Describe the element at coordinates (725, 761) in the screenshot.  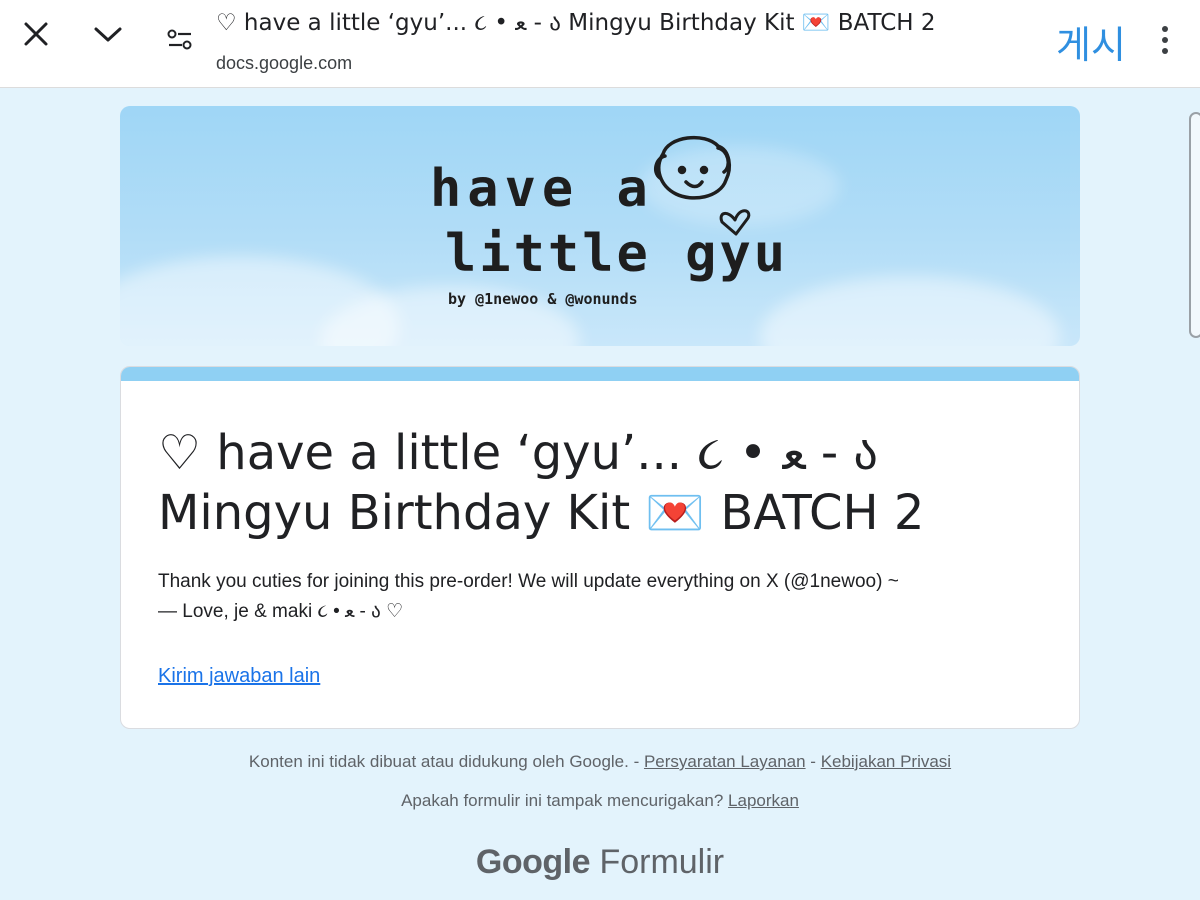
I see `terms-link: Persyaratan Layanan` at that location.